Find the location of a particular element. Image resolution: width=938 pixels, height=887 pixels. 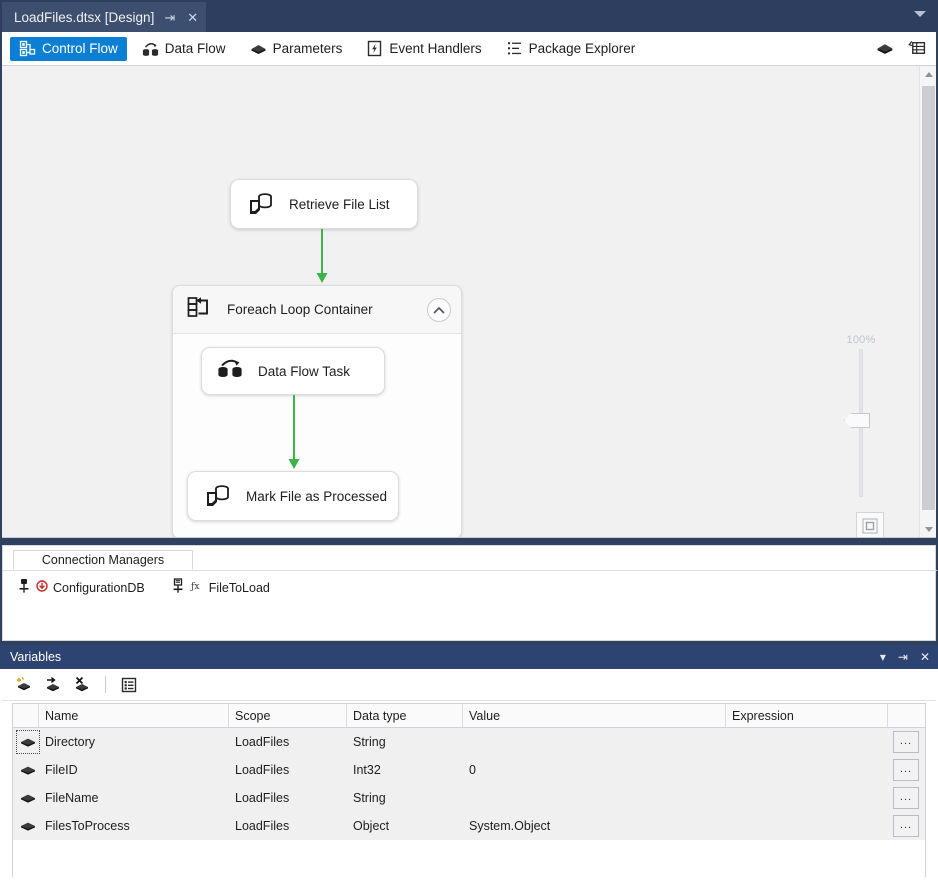

connection-manager-configurationdb: ConfigurationDB is located at coordinates (81, 587).